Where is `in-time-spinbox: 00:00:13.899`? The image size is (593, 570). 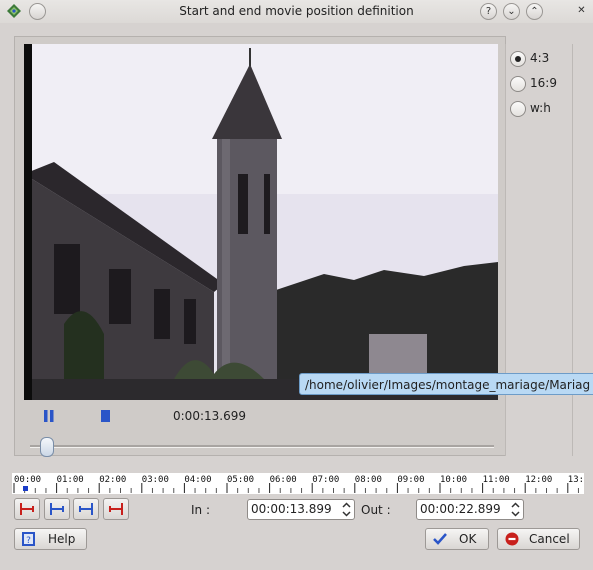
in-time-spinbox: 00:00:13.899 is located at coordinates (301, 509).